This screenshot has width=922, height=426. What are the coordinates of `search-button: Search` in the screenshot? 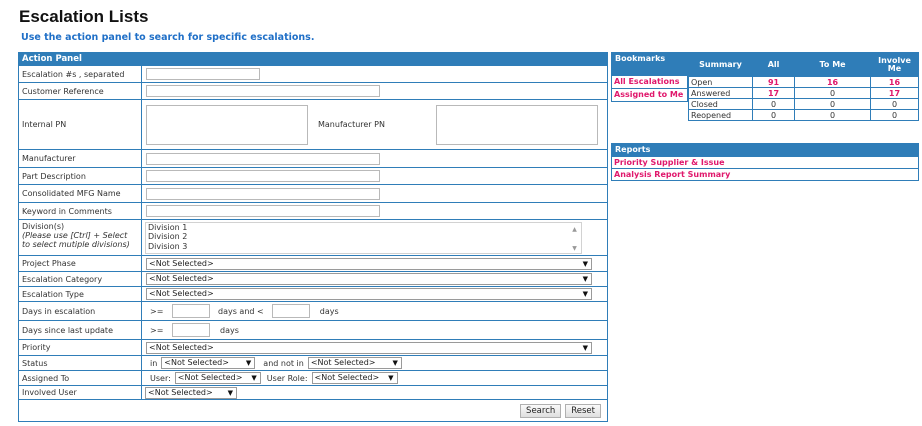 It's located at (541, 410).